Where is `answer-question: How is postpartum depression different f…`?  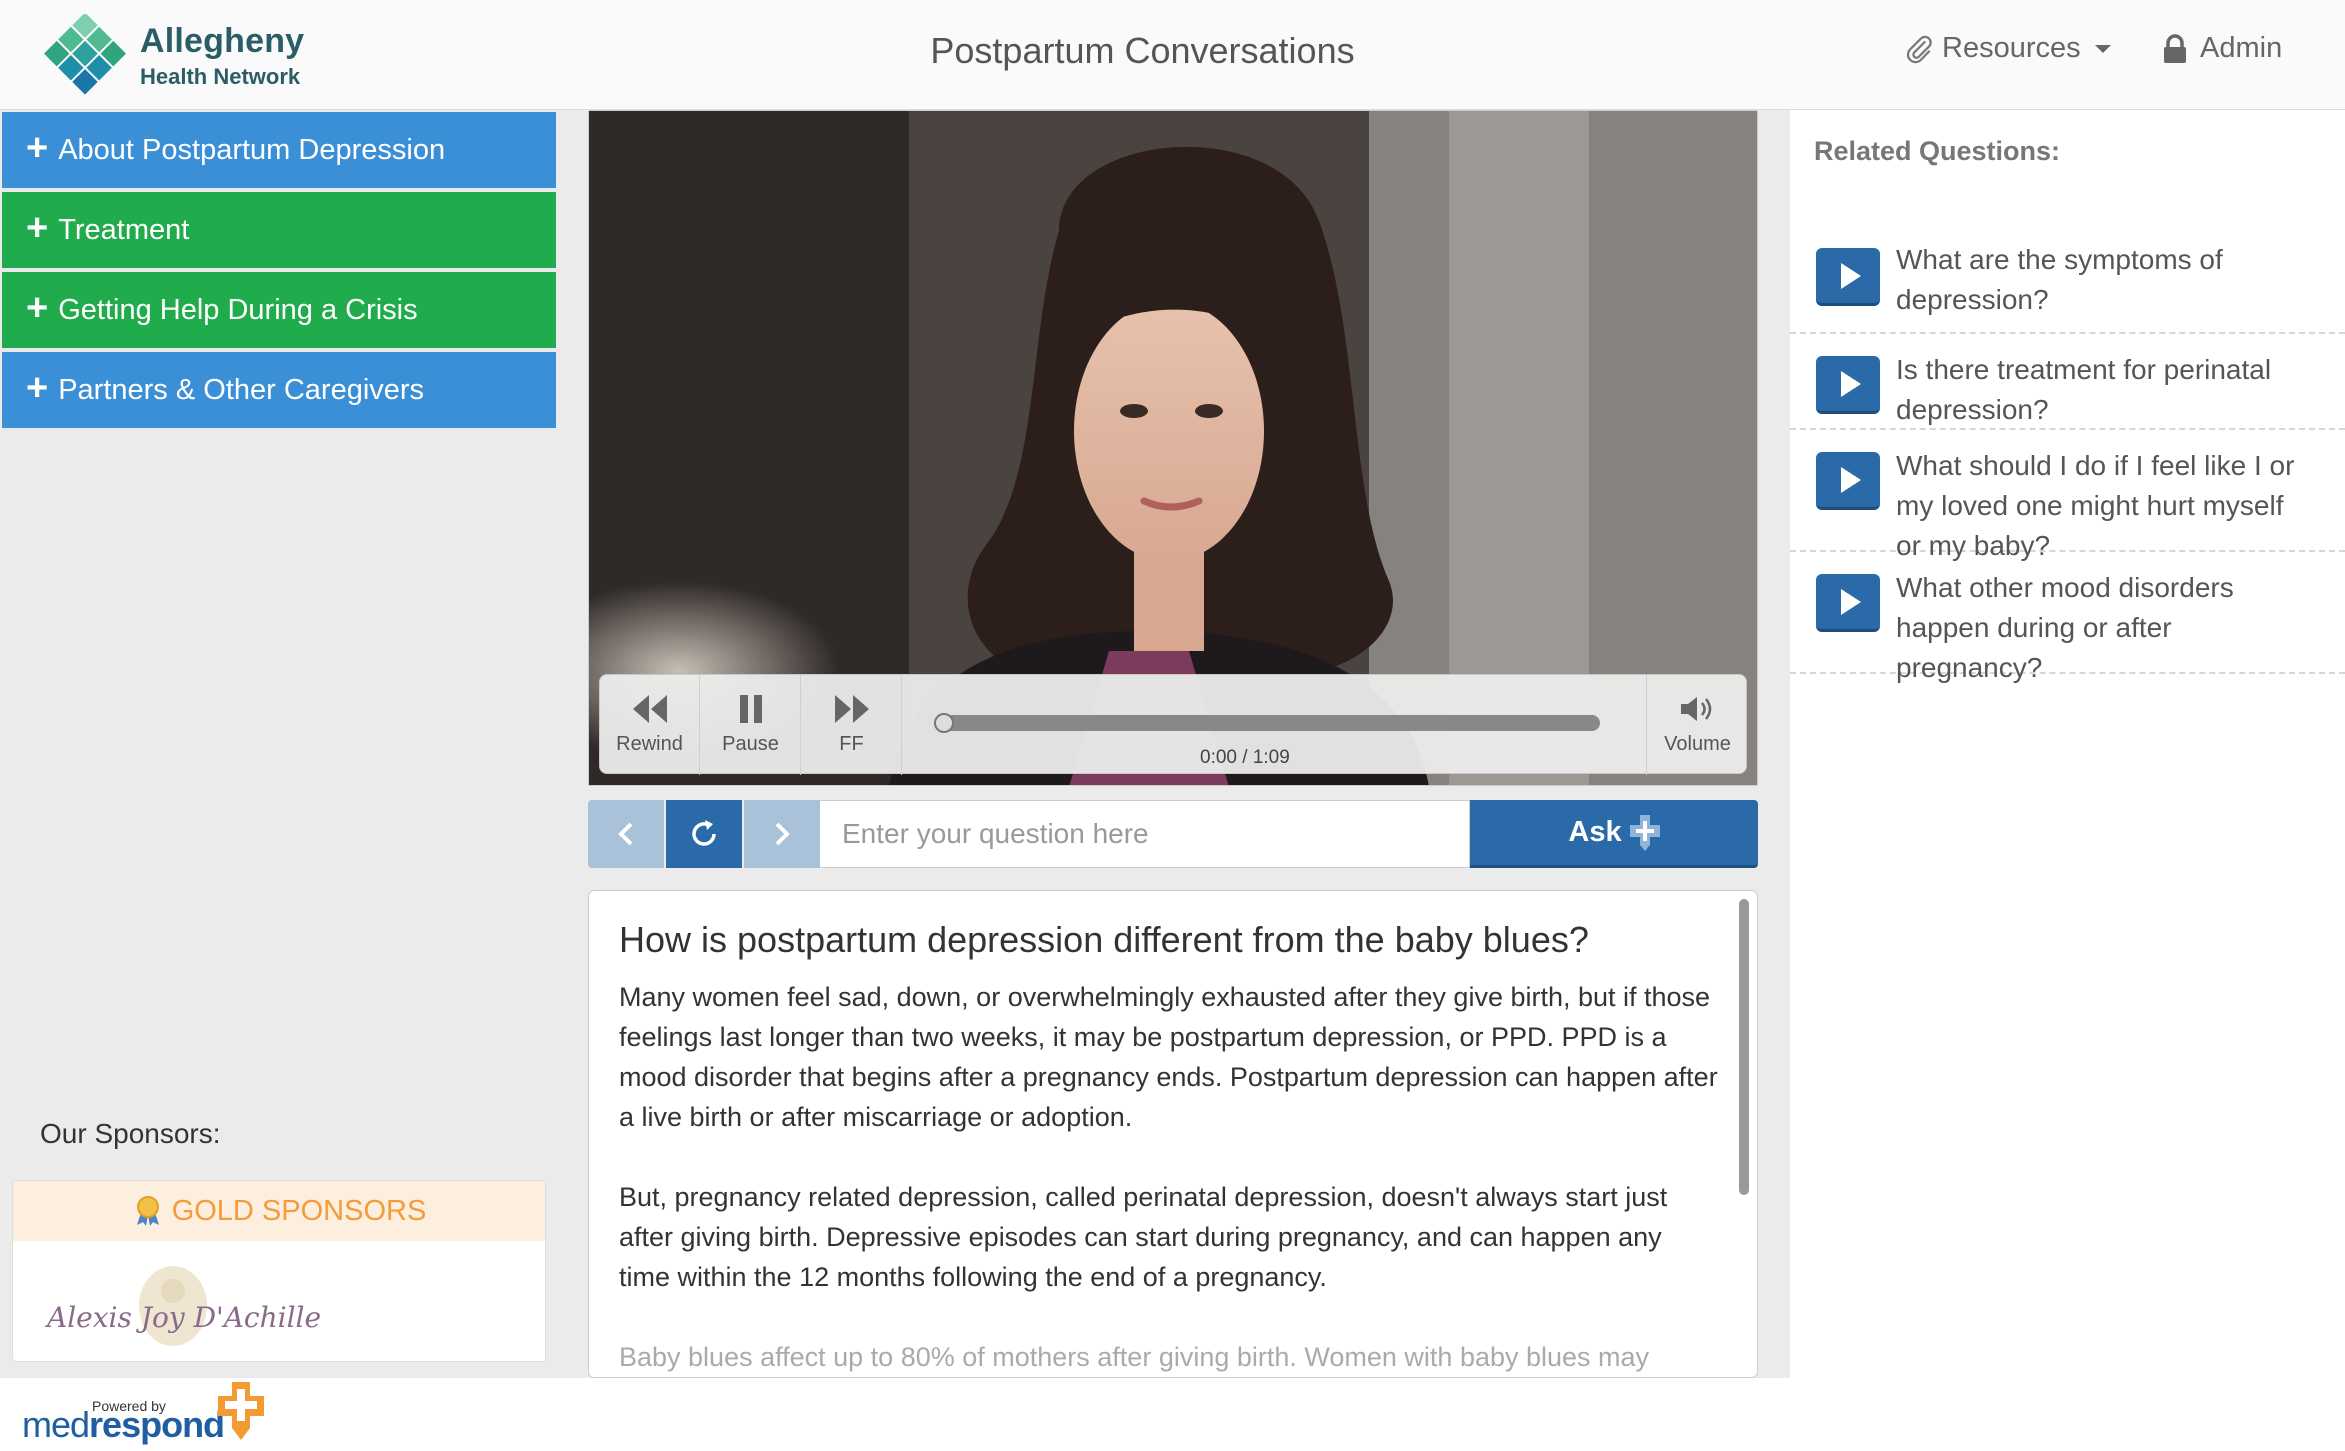 answer-question: How is postpartum depression different f… is located at coordinates (1104, 939).